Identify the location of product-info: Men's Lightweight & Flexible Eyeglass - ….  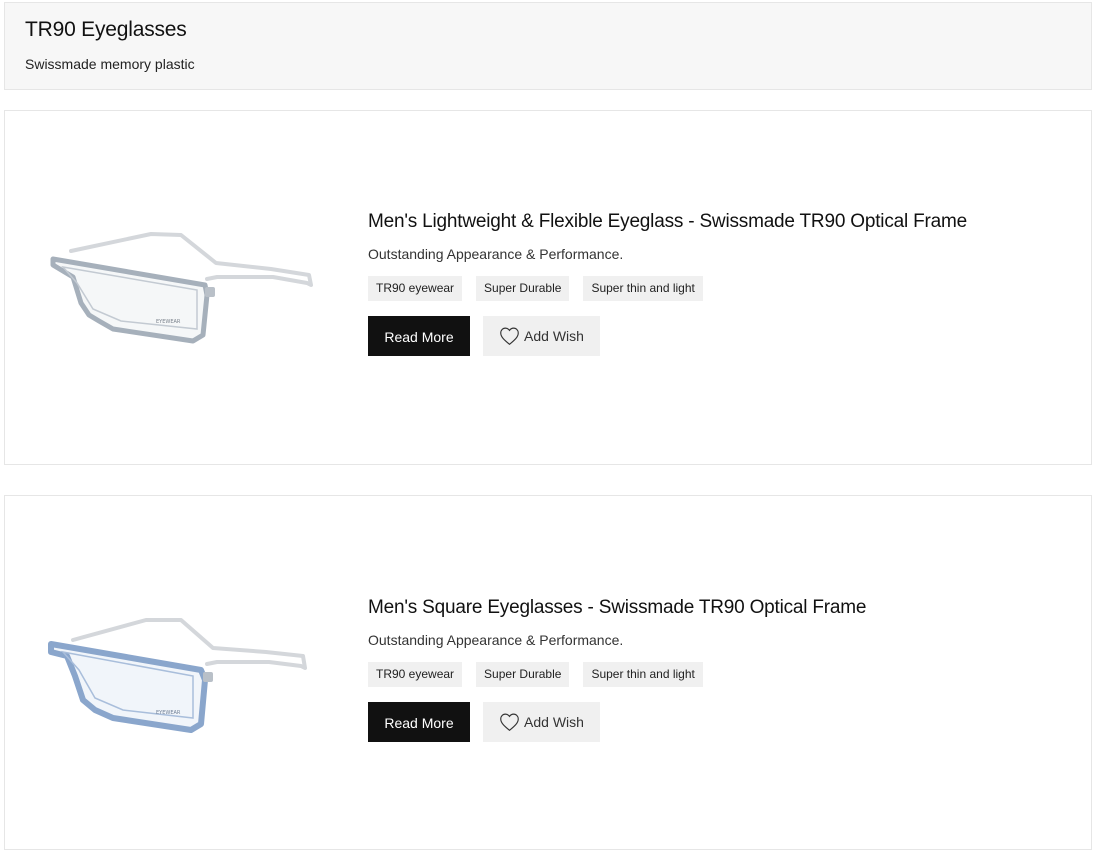
(719, 282).